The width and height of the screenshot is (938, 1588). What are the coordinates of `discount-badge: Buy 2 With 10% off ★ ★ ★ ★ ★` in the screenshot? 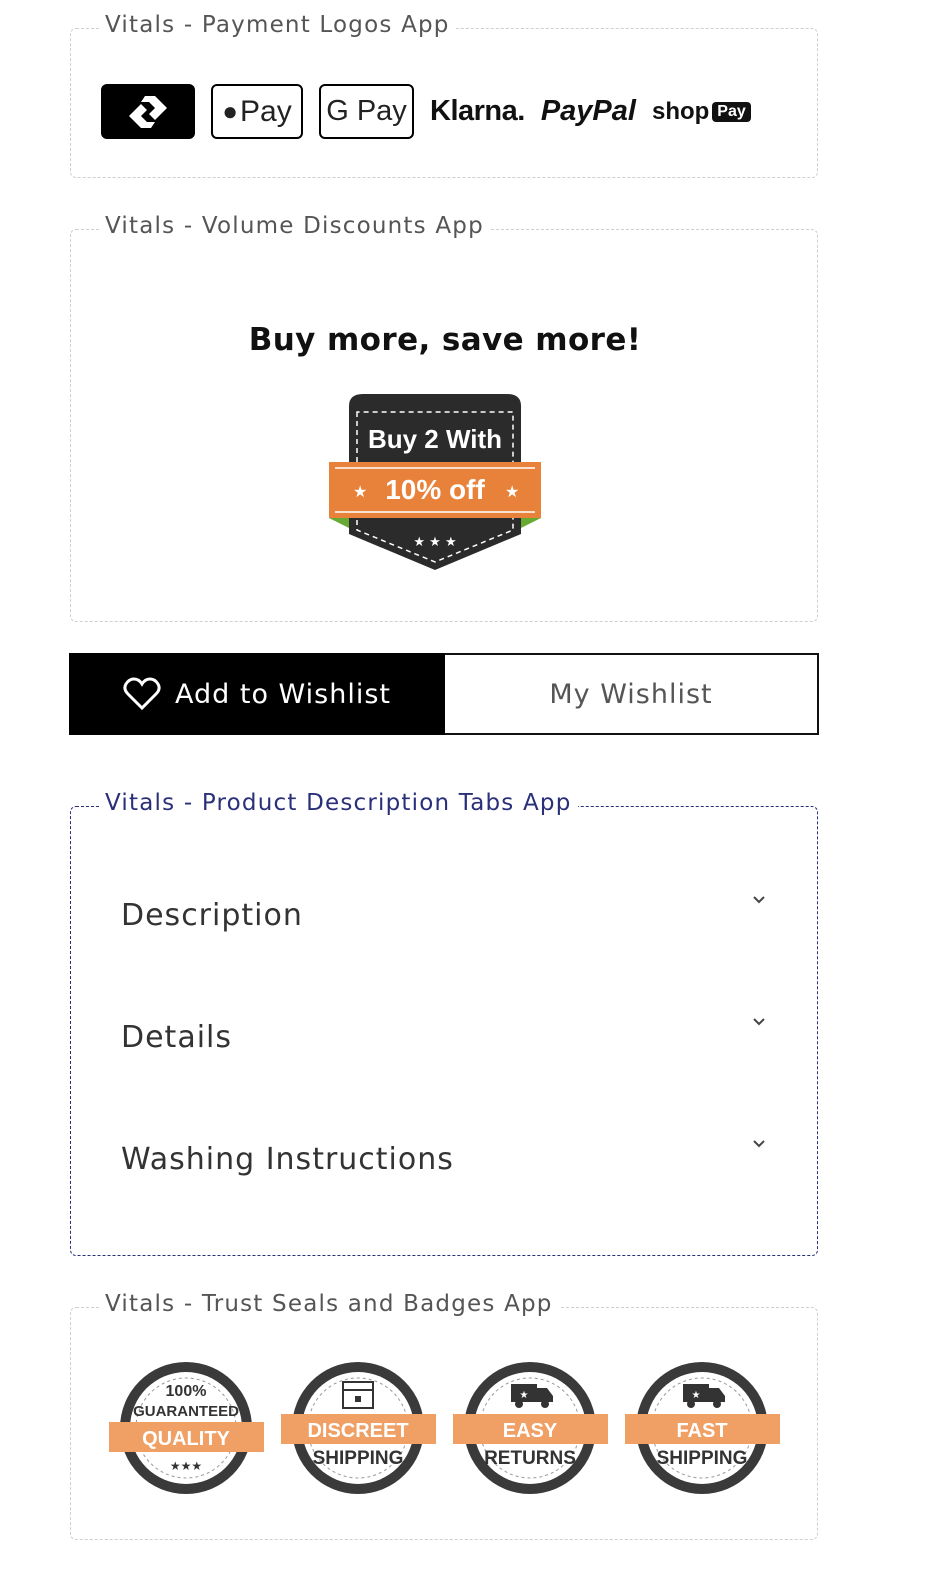 It's located at (435, 482).